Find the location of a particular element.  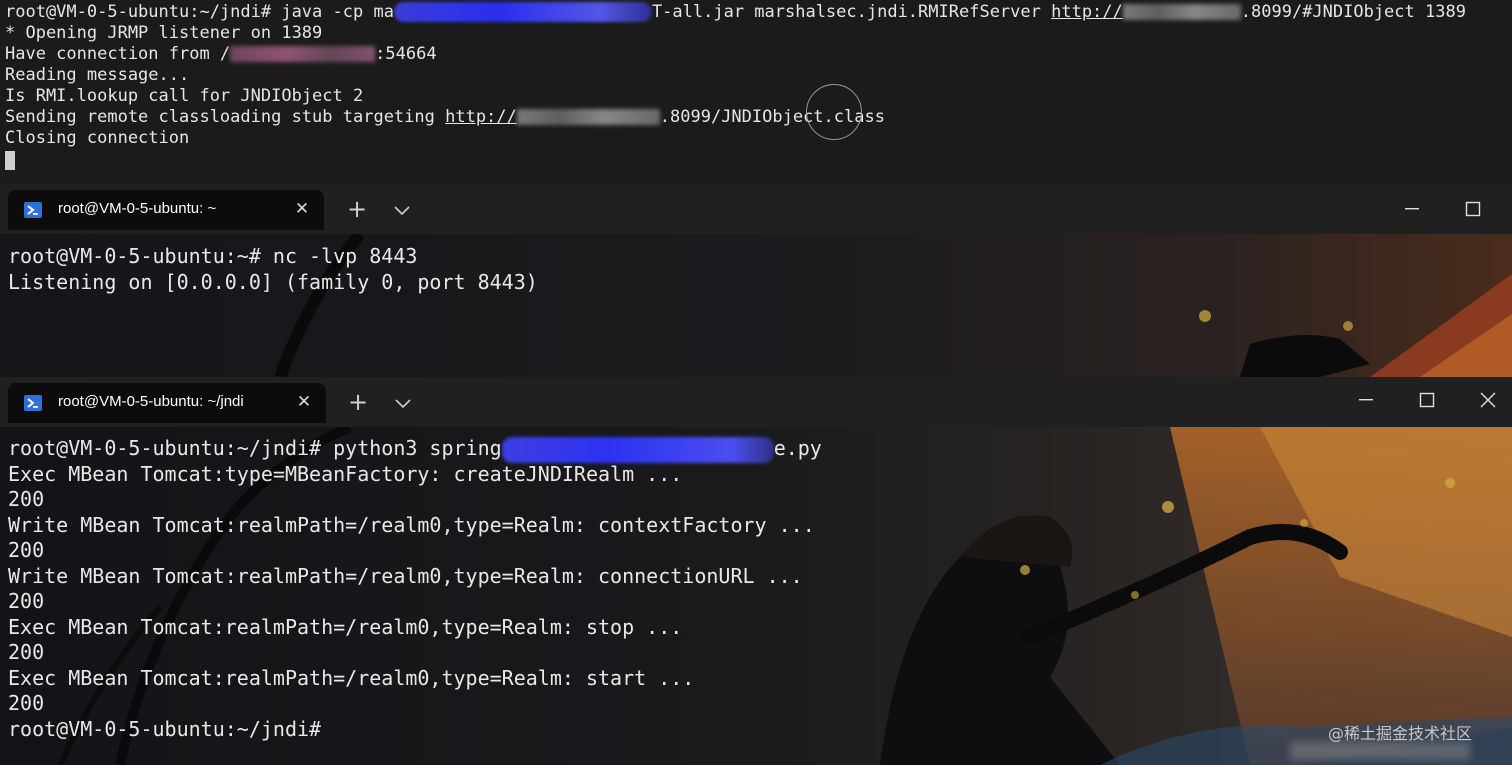

command-text: T-all.jar marshalsec.jndi.RMIRefServer is located at coordinates (851, 12).